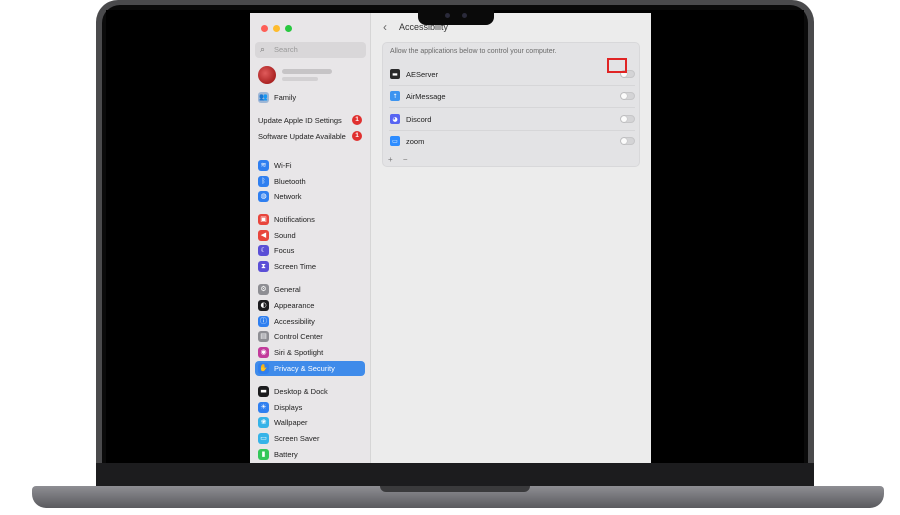 The height and width of the screenshot is (515, 900). I want to click on gear-icon: ⚙, so click(263, 289).